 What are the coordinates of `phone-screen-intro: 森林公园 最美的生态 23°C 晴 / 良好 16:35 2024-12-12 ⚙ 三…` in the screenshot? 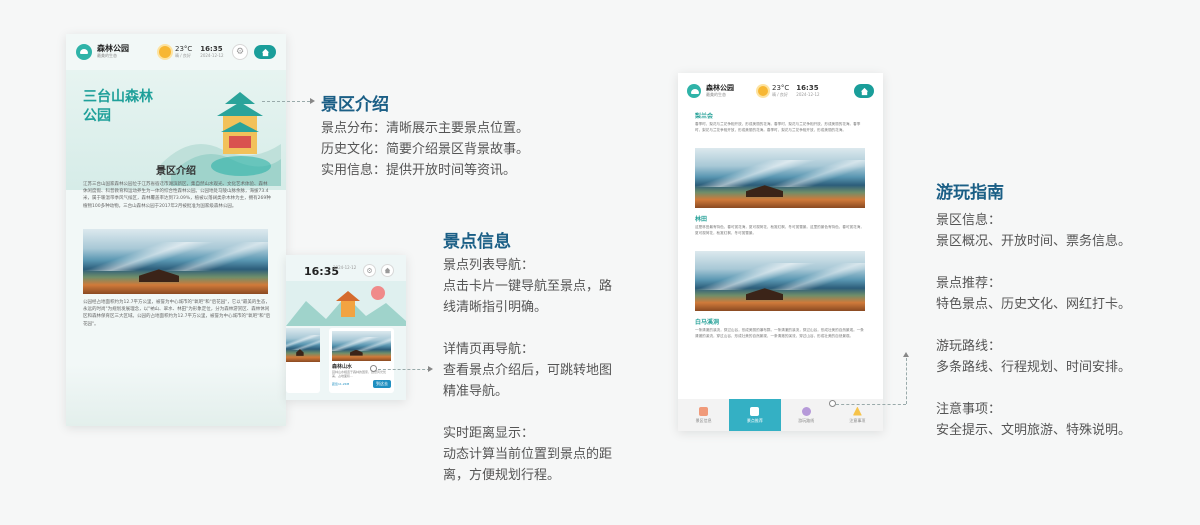 It's located at (176, 230).